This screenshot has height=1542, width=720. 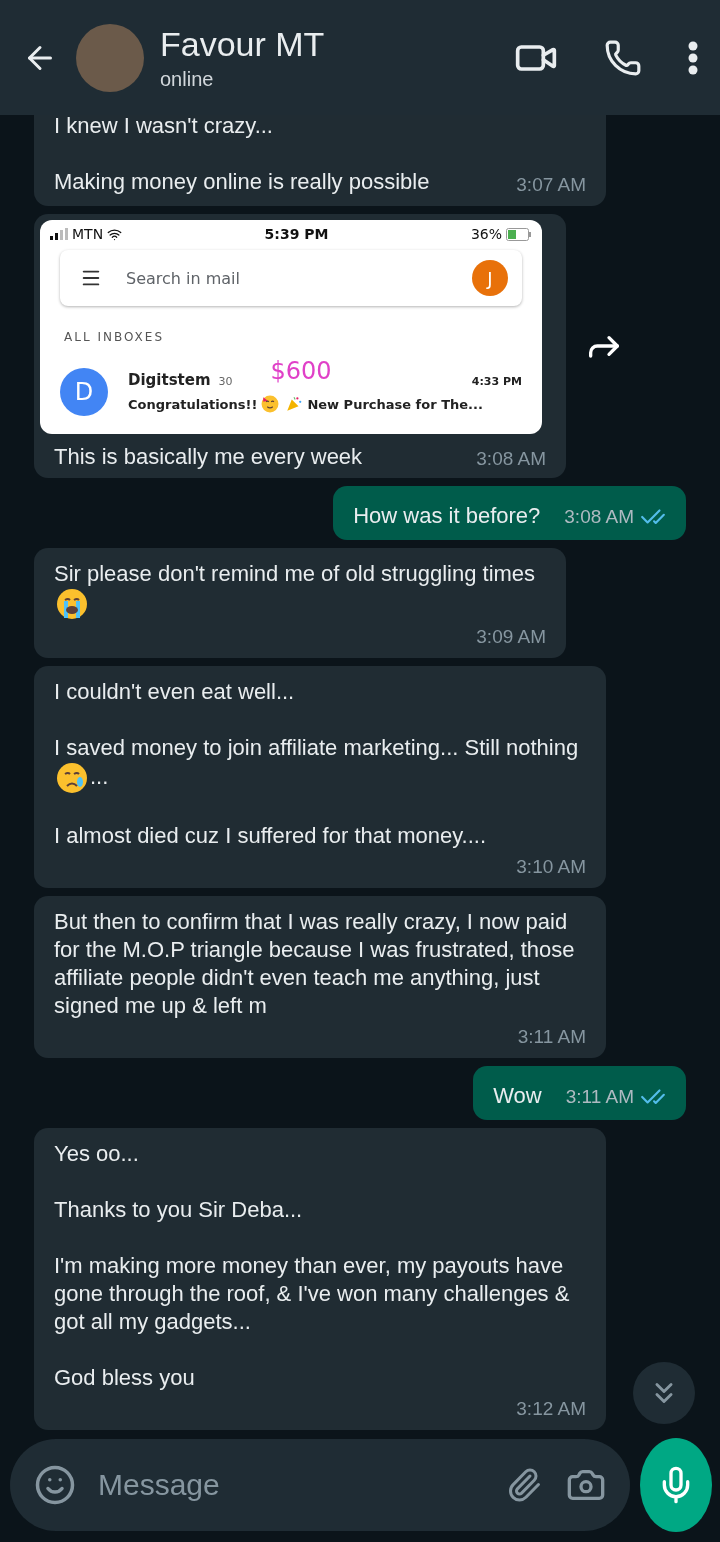 What do you see at coordinates (301, 371) in the screenshot?
I see `amount-label: $600` at bounding box center [301, 371].